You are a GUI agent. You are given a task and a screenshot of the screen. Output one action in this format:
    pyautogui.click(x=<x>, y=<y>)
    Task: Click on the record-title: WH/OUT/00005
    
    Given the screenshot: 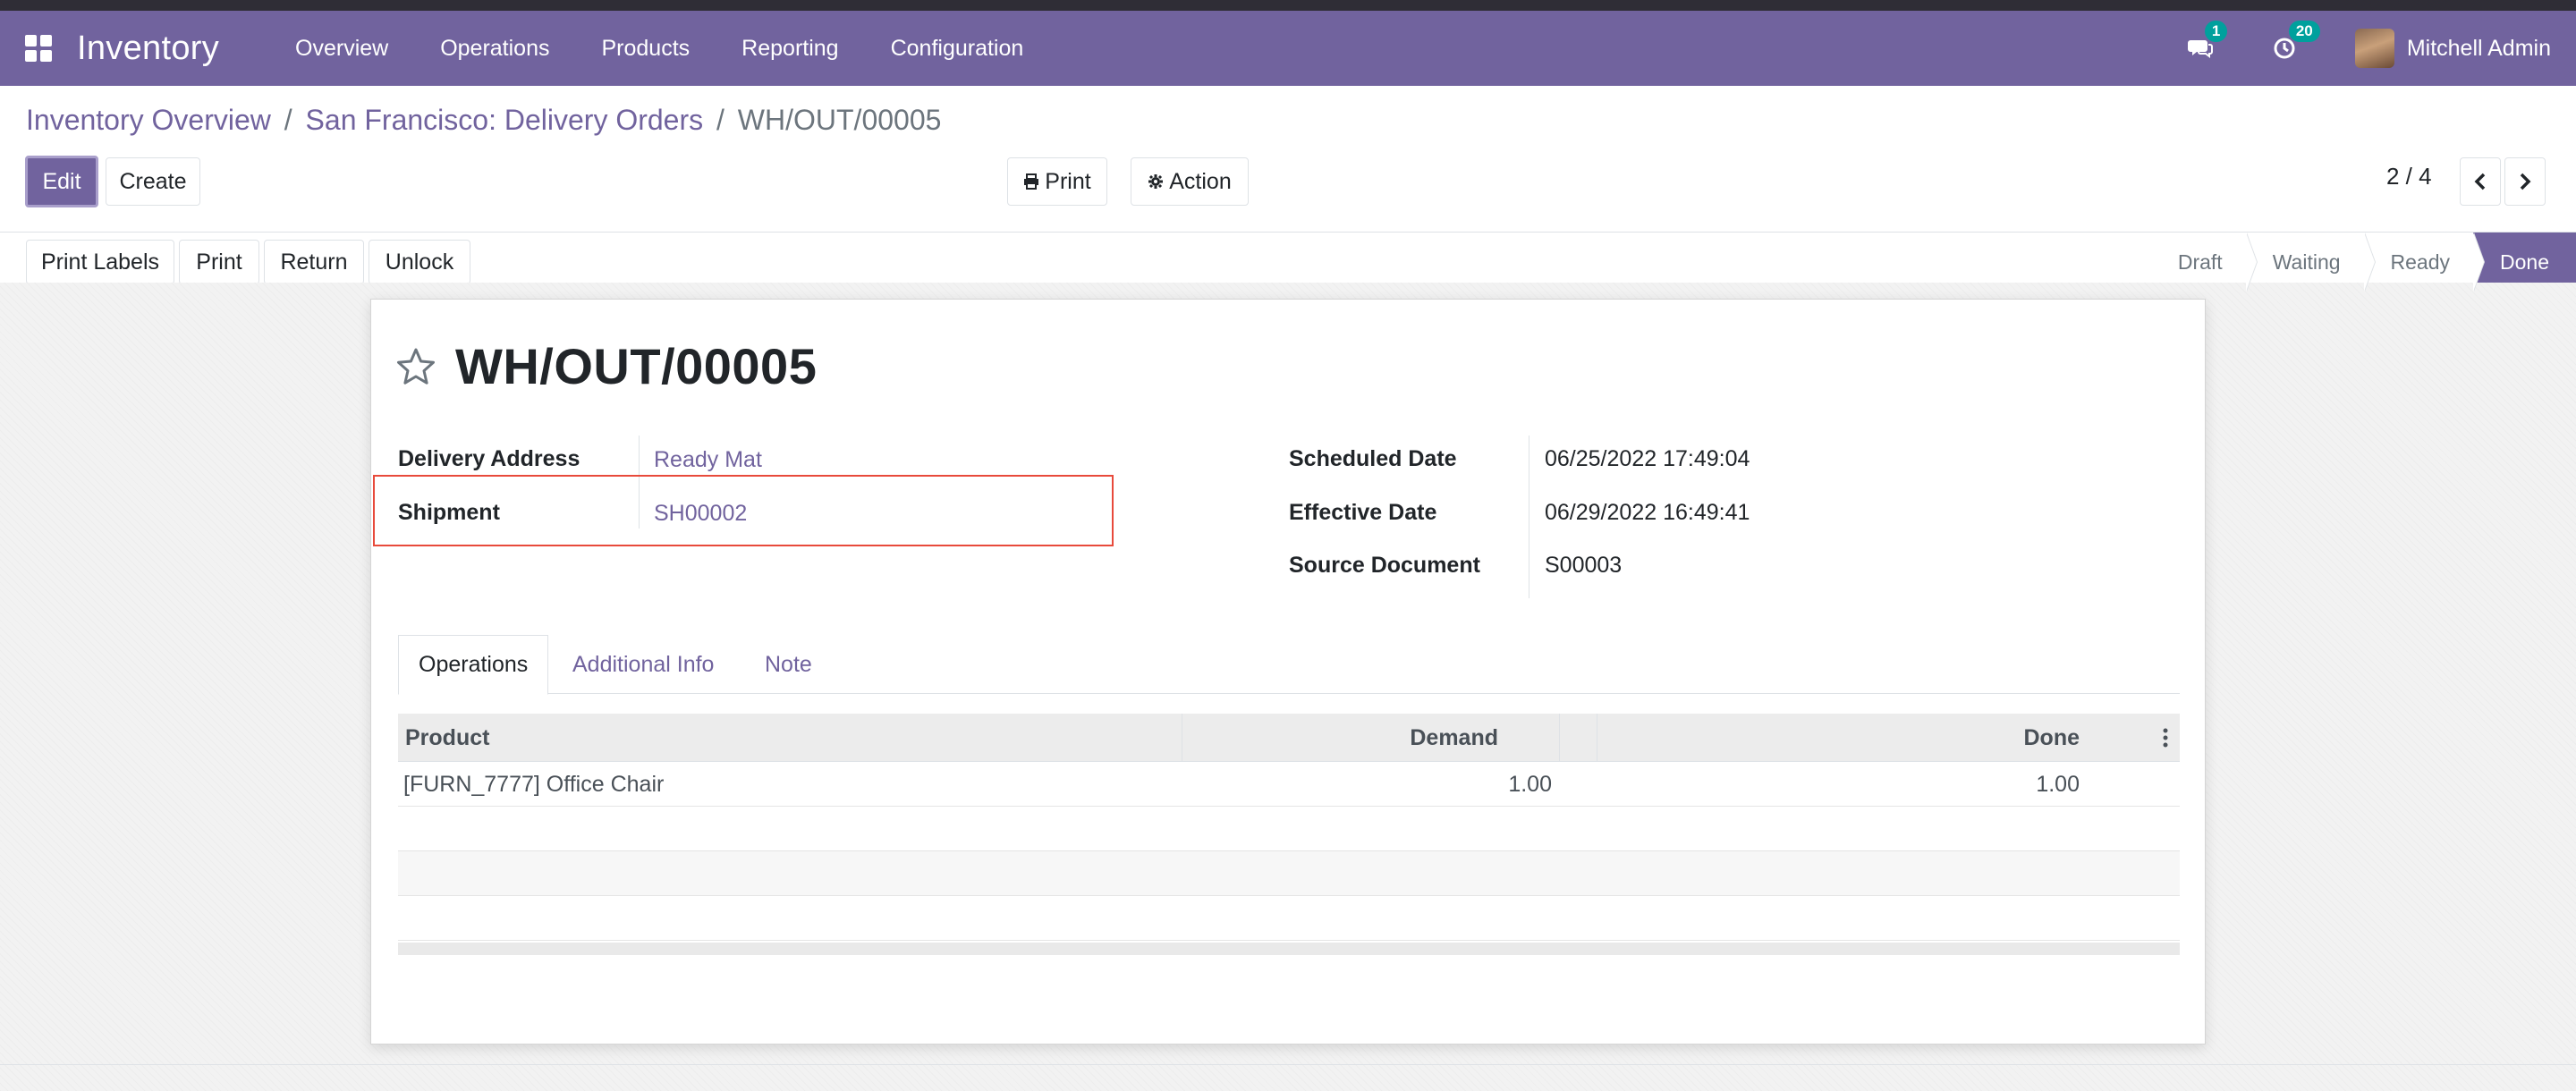 What is the action you would take?
    pyautogui.click(x=636, y=366)
    